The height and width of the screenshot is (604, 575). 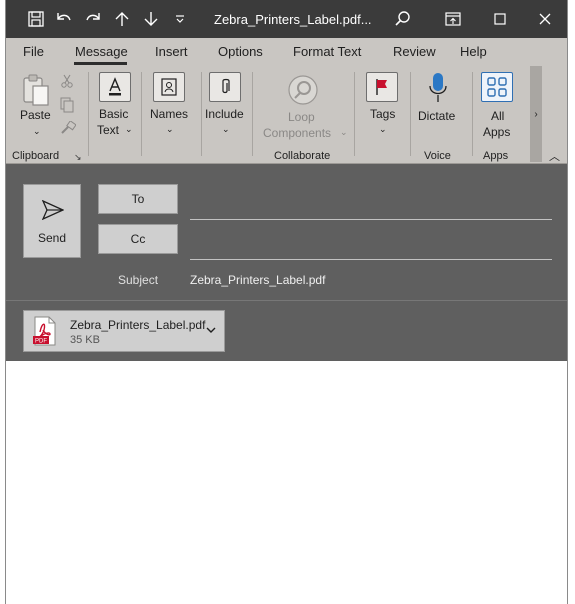 I want to click on undo-icon, so click(x=64, y=19).